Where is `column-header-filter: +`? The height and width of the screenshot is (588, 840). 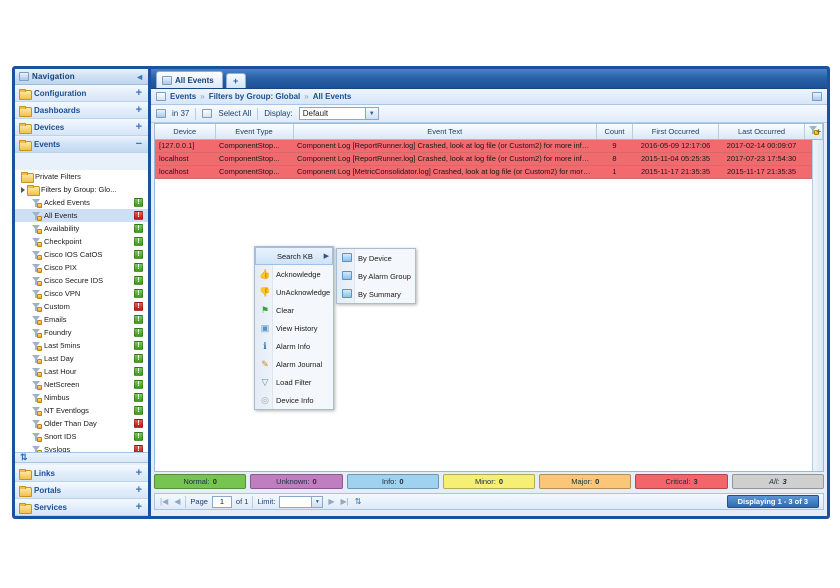 column-header-filter: + is located at coordinates (813, 132).